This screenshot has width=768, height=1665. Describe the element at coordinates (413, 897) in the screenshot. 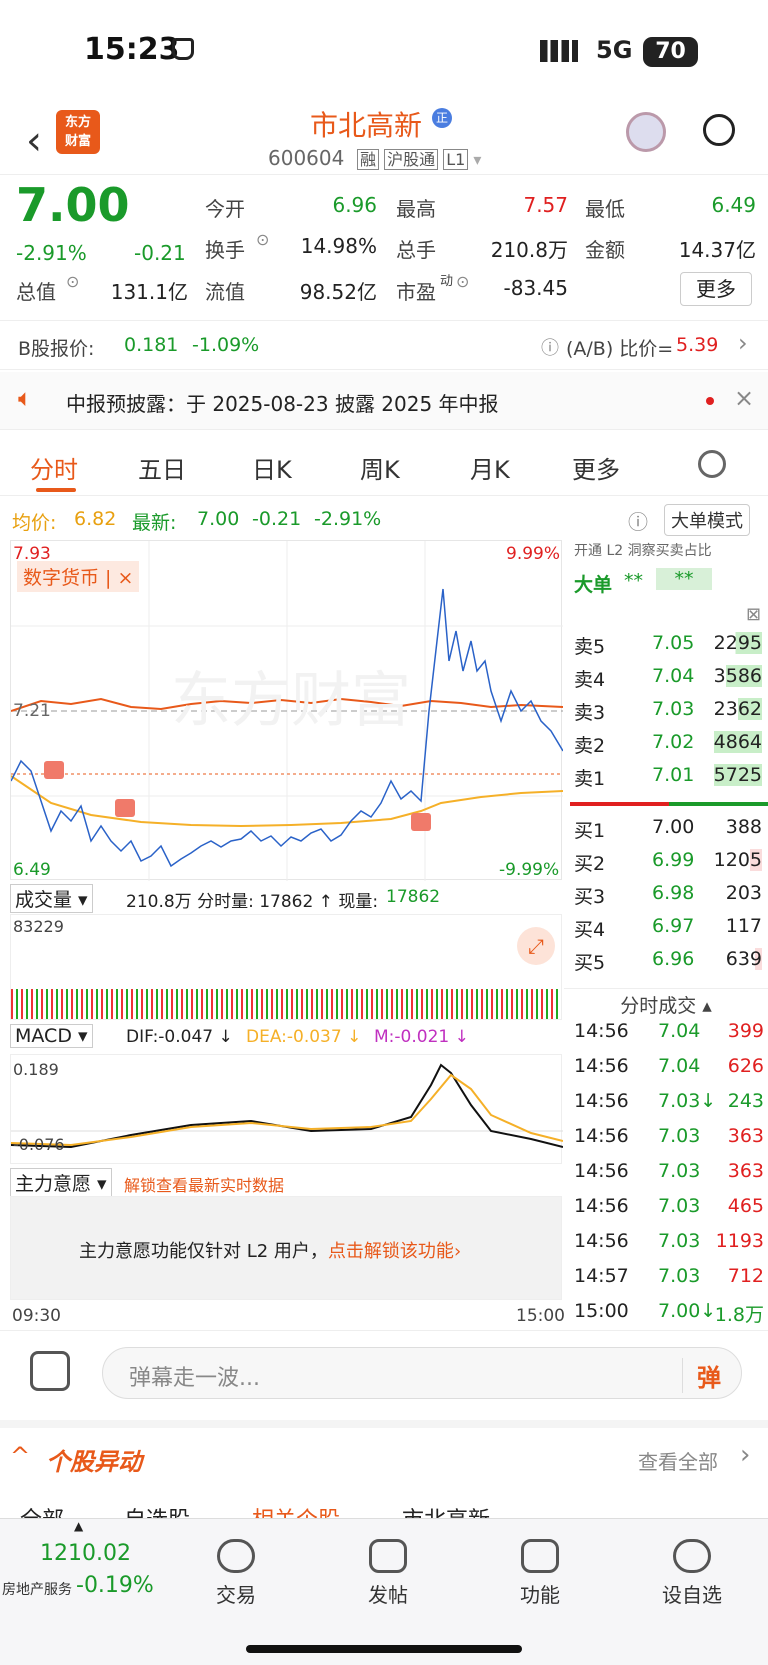

I see `volume-now: 17862` at that location.